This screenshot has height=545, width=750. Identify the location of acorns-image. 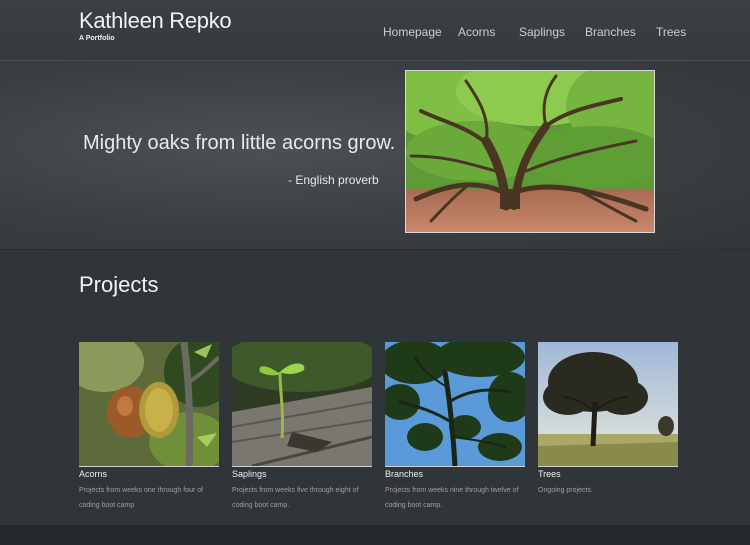
(149, 404).